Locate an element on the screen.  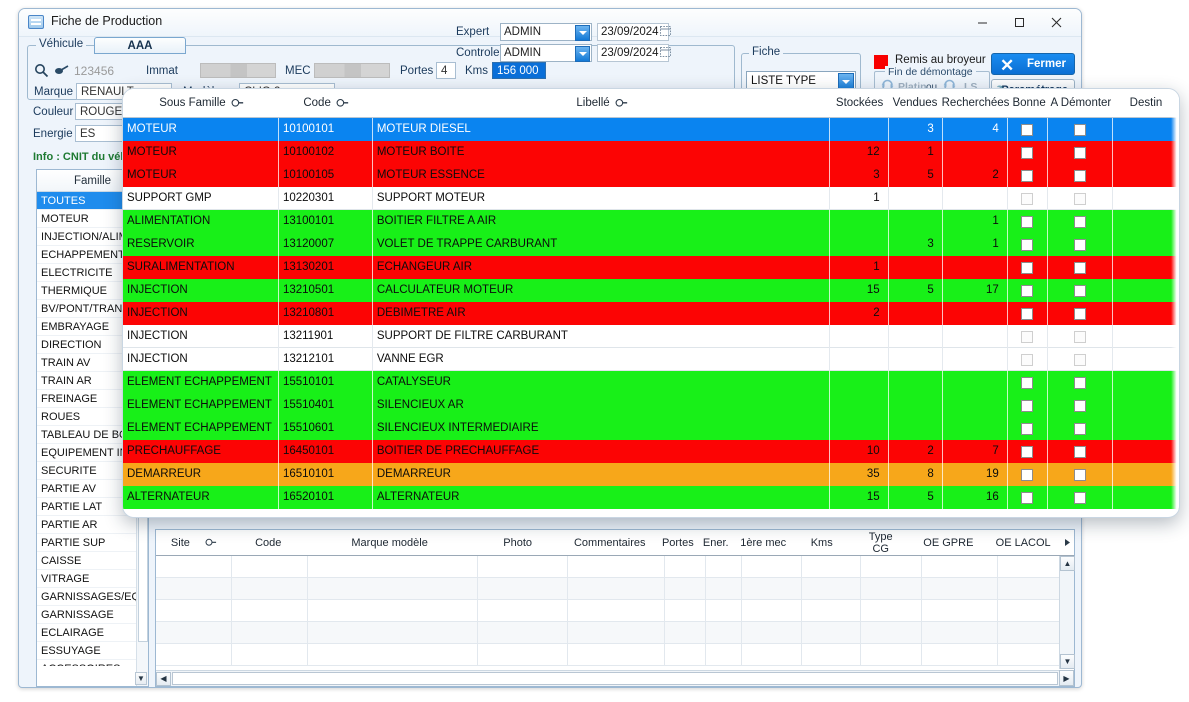
table-row: ELEMENT ECHAPPEMENT 15510401 SILENCIEUX AR is located at coordinates (651, 405).